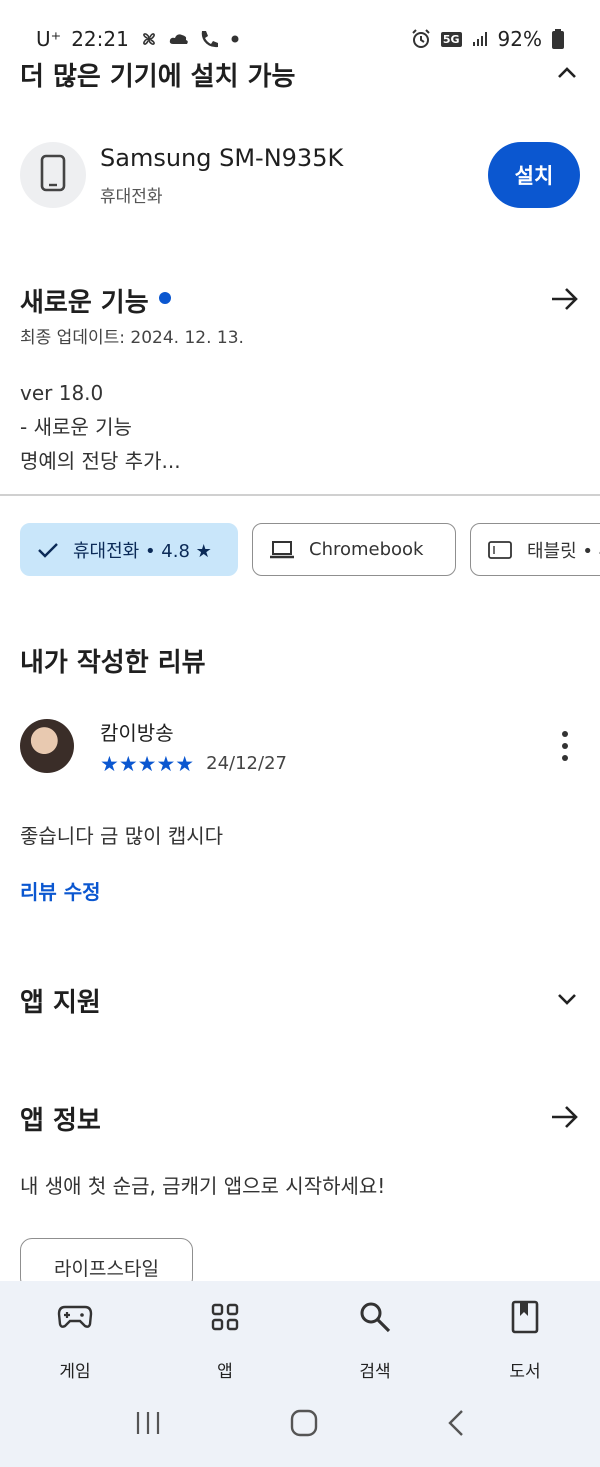  What do you see at coordinates (456, 1425) in the screenshot?
I see `back-icon` at bounding box center [456, 1425].